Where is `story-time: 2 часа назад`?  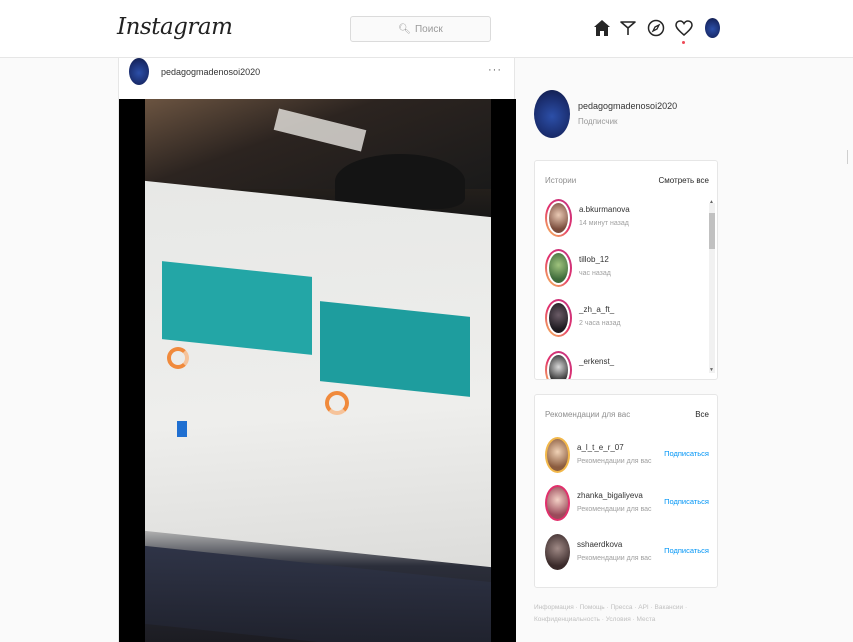 story-time: 2 часа назад is located at coordinates (600, 323).